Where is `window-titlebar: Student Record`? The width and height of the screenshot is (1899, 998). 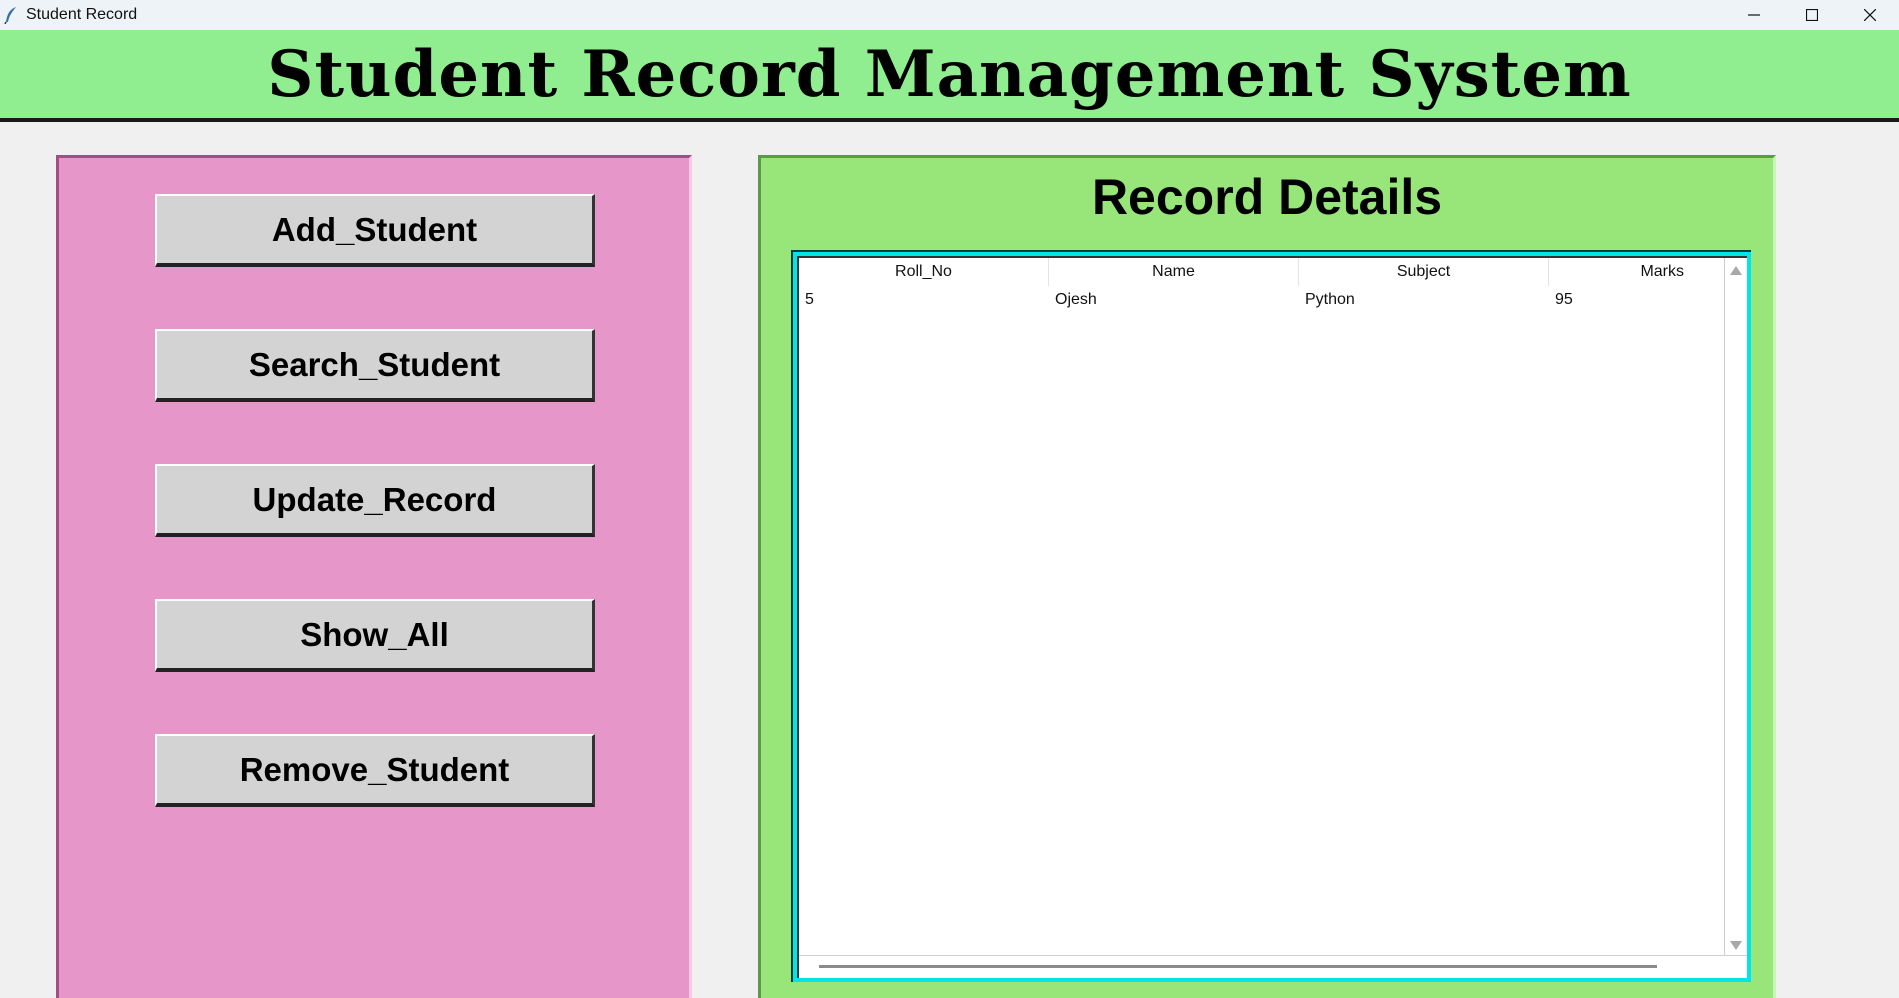
window-titlebar: Student Record is located at coordinates (949, 15).